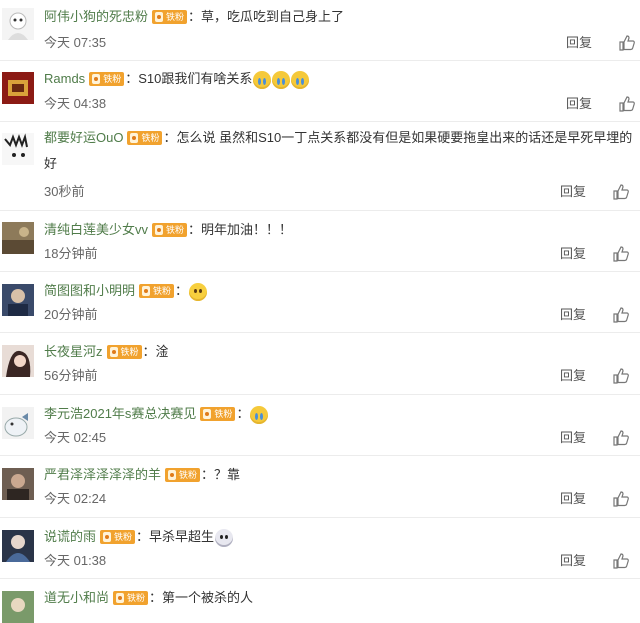 The image size is (640, 623). I want to click on comment-line: 简图图和小明明 铁粉：, so click(339, 291).